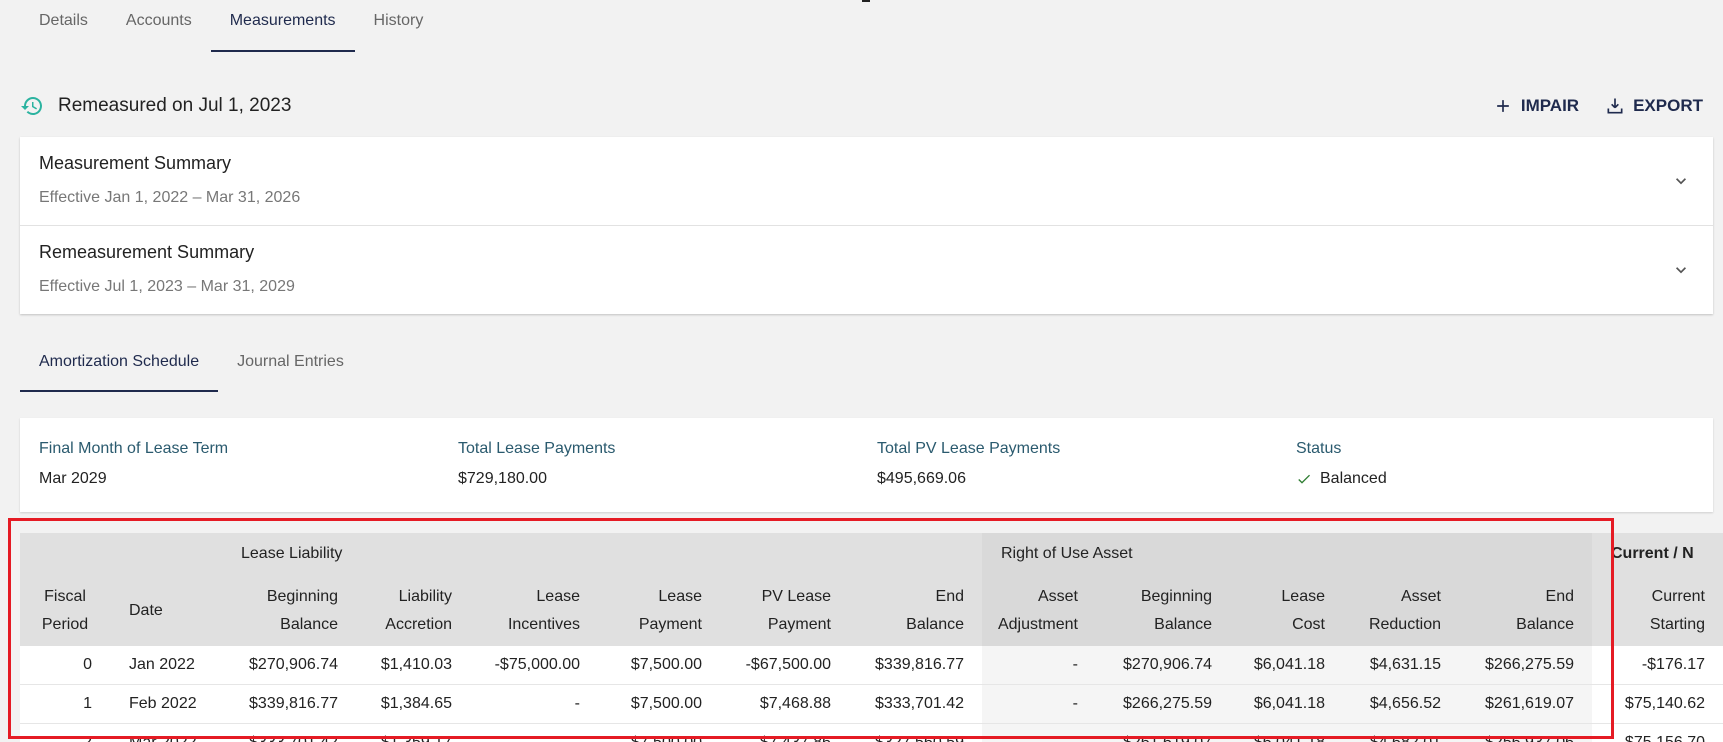 This screenshot has height=742, width=1723. What do you see at coordinates (796, 610) in the screenshot?
I see `col-pv-lease-payment: PV Lease Payment` at bounding box center [796, 610].